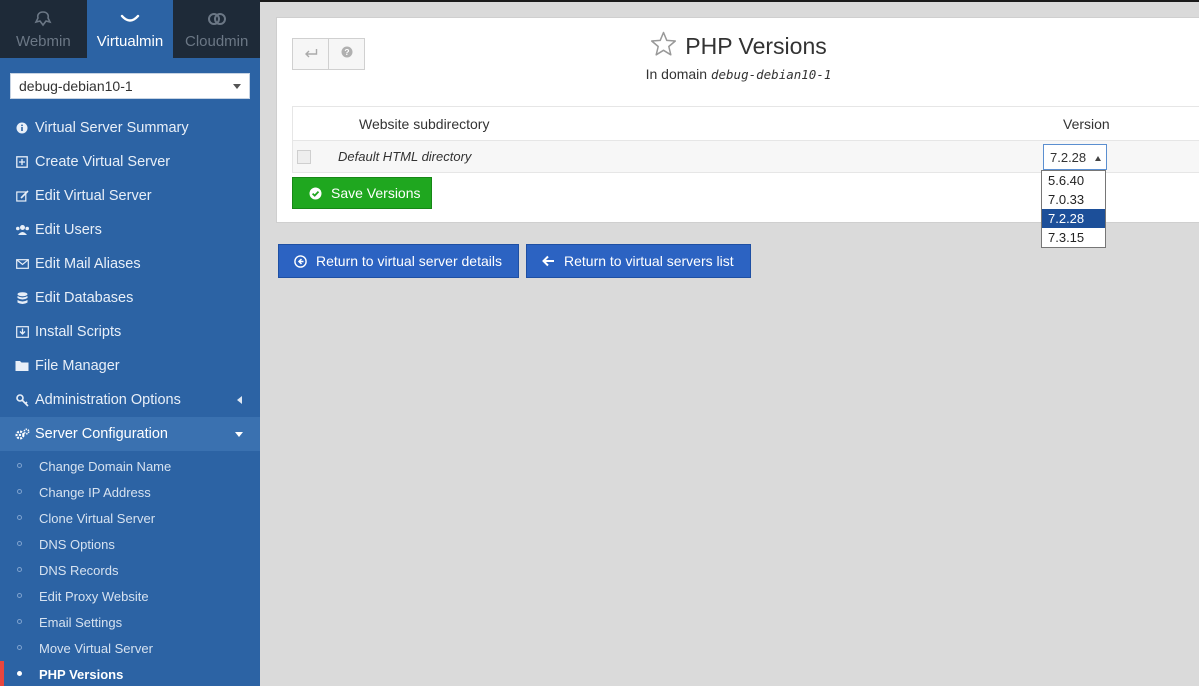  Describe the element at coordinates (77, 544) in the screenshot. I see `submenu-item-label: DNS Options` at that location.